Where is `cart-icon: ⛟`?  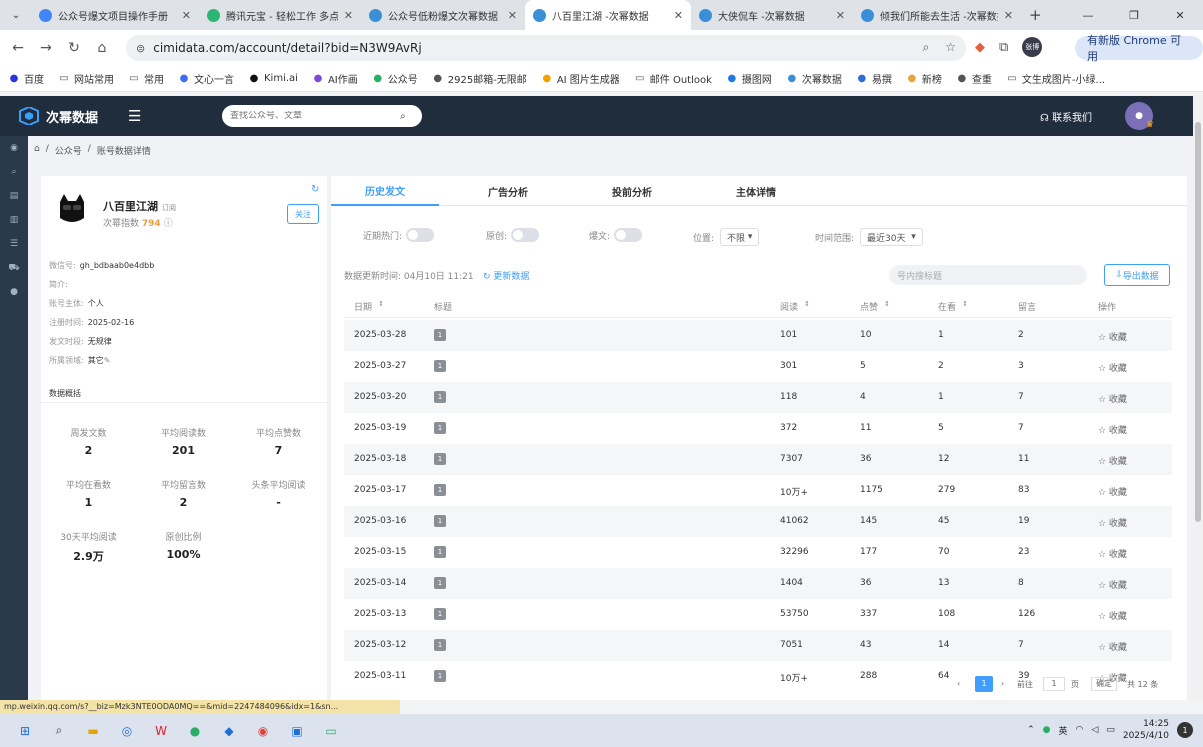 cart-icon: ⛟ is located at coordinates (14, 268).